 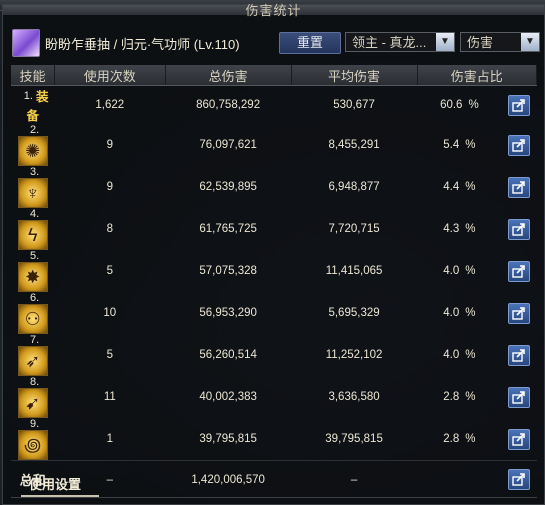 What do you see at coordinates (451, 145) in the screenshot?
I see `damage-share: 5.4` at bounding box center [451, 145].